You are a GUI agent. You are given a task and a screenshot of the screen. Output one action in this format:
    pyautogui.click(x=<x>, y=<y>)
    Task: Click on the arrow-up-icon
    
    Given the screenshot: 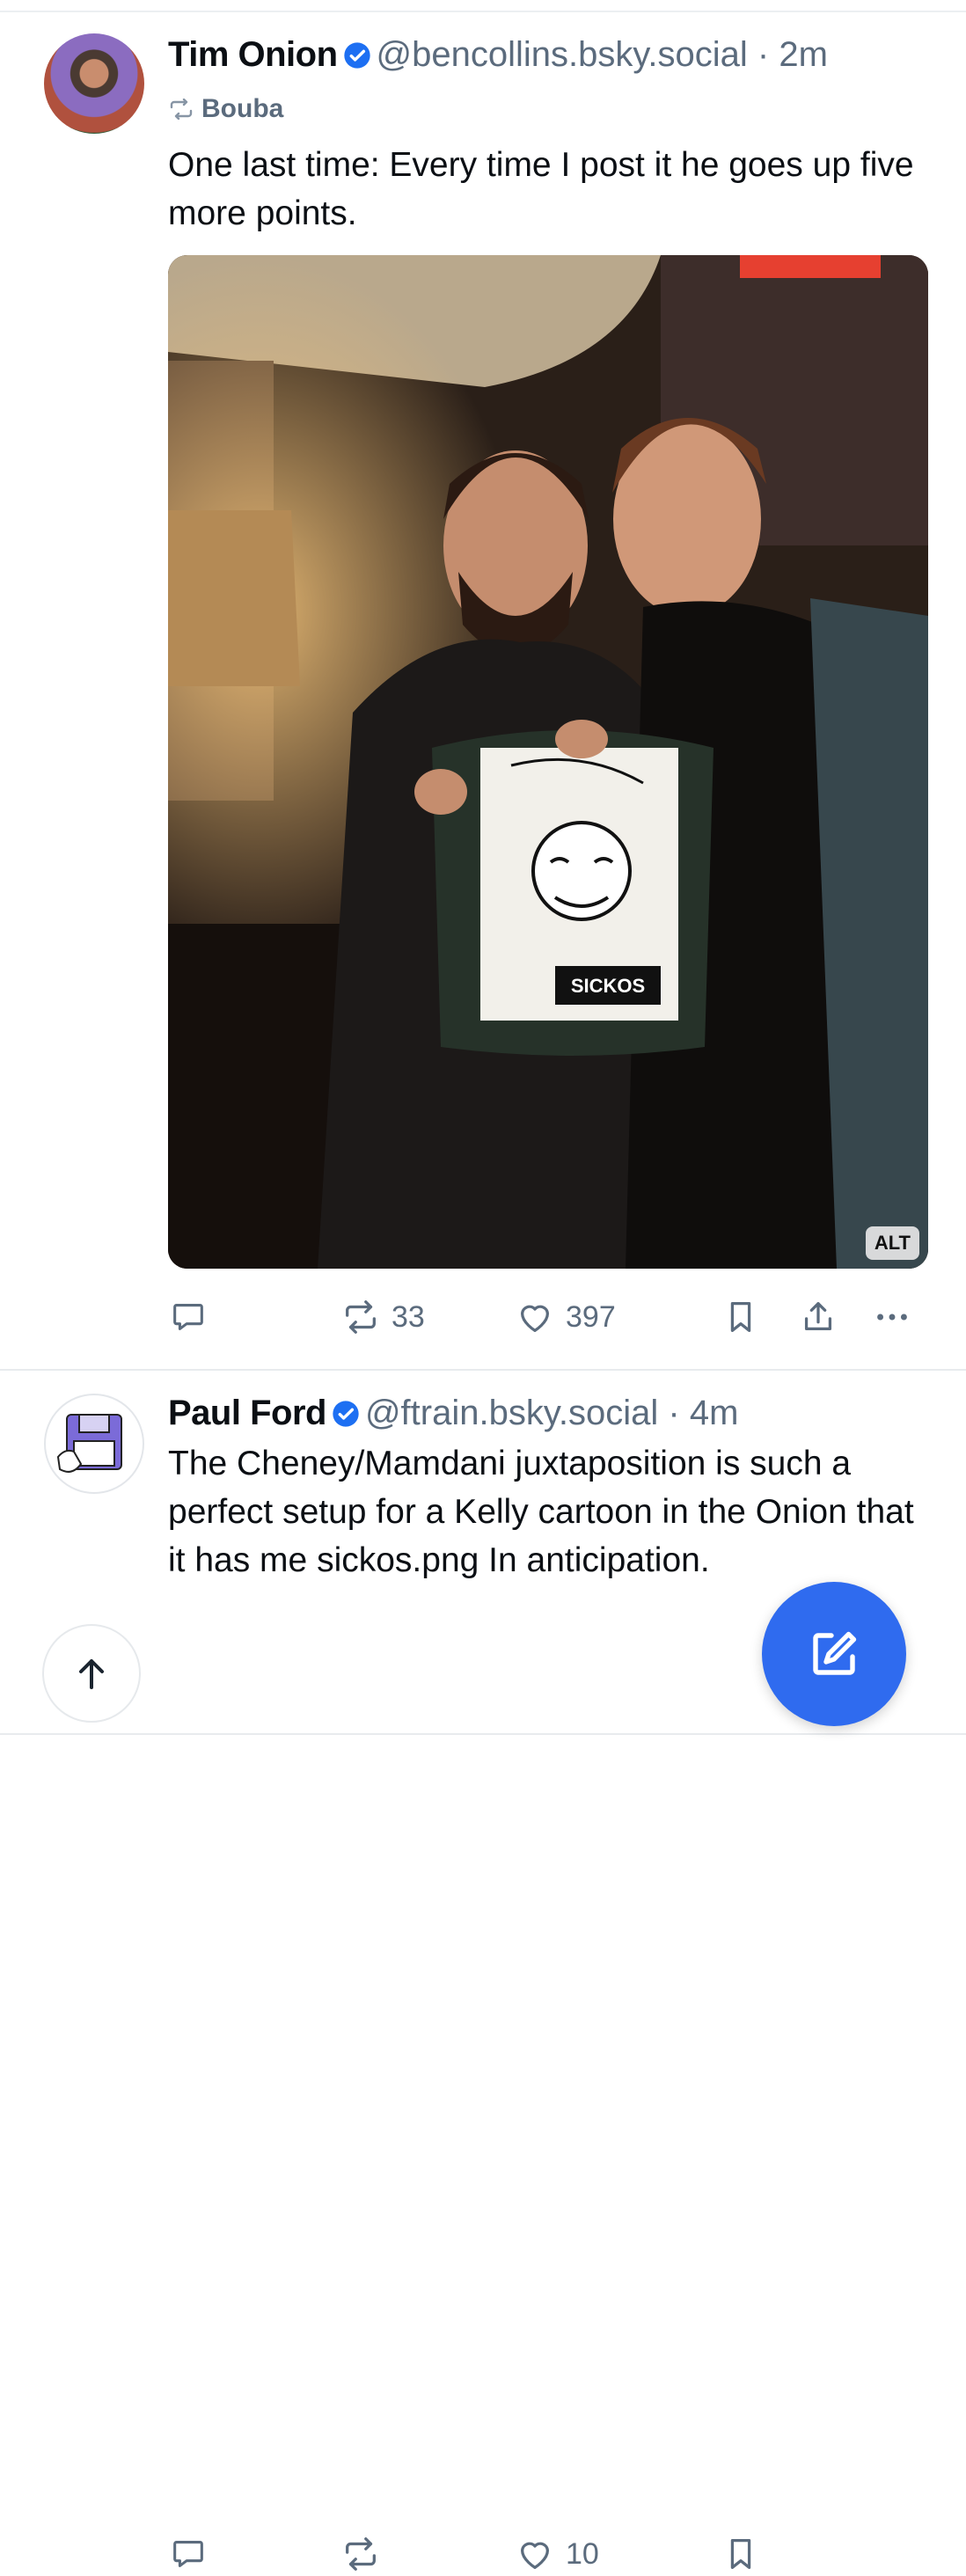 What is the action you would take?
    pyautogui.click(x=91, y=1674)
    